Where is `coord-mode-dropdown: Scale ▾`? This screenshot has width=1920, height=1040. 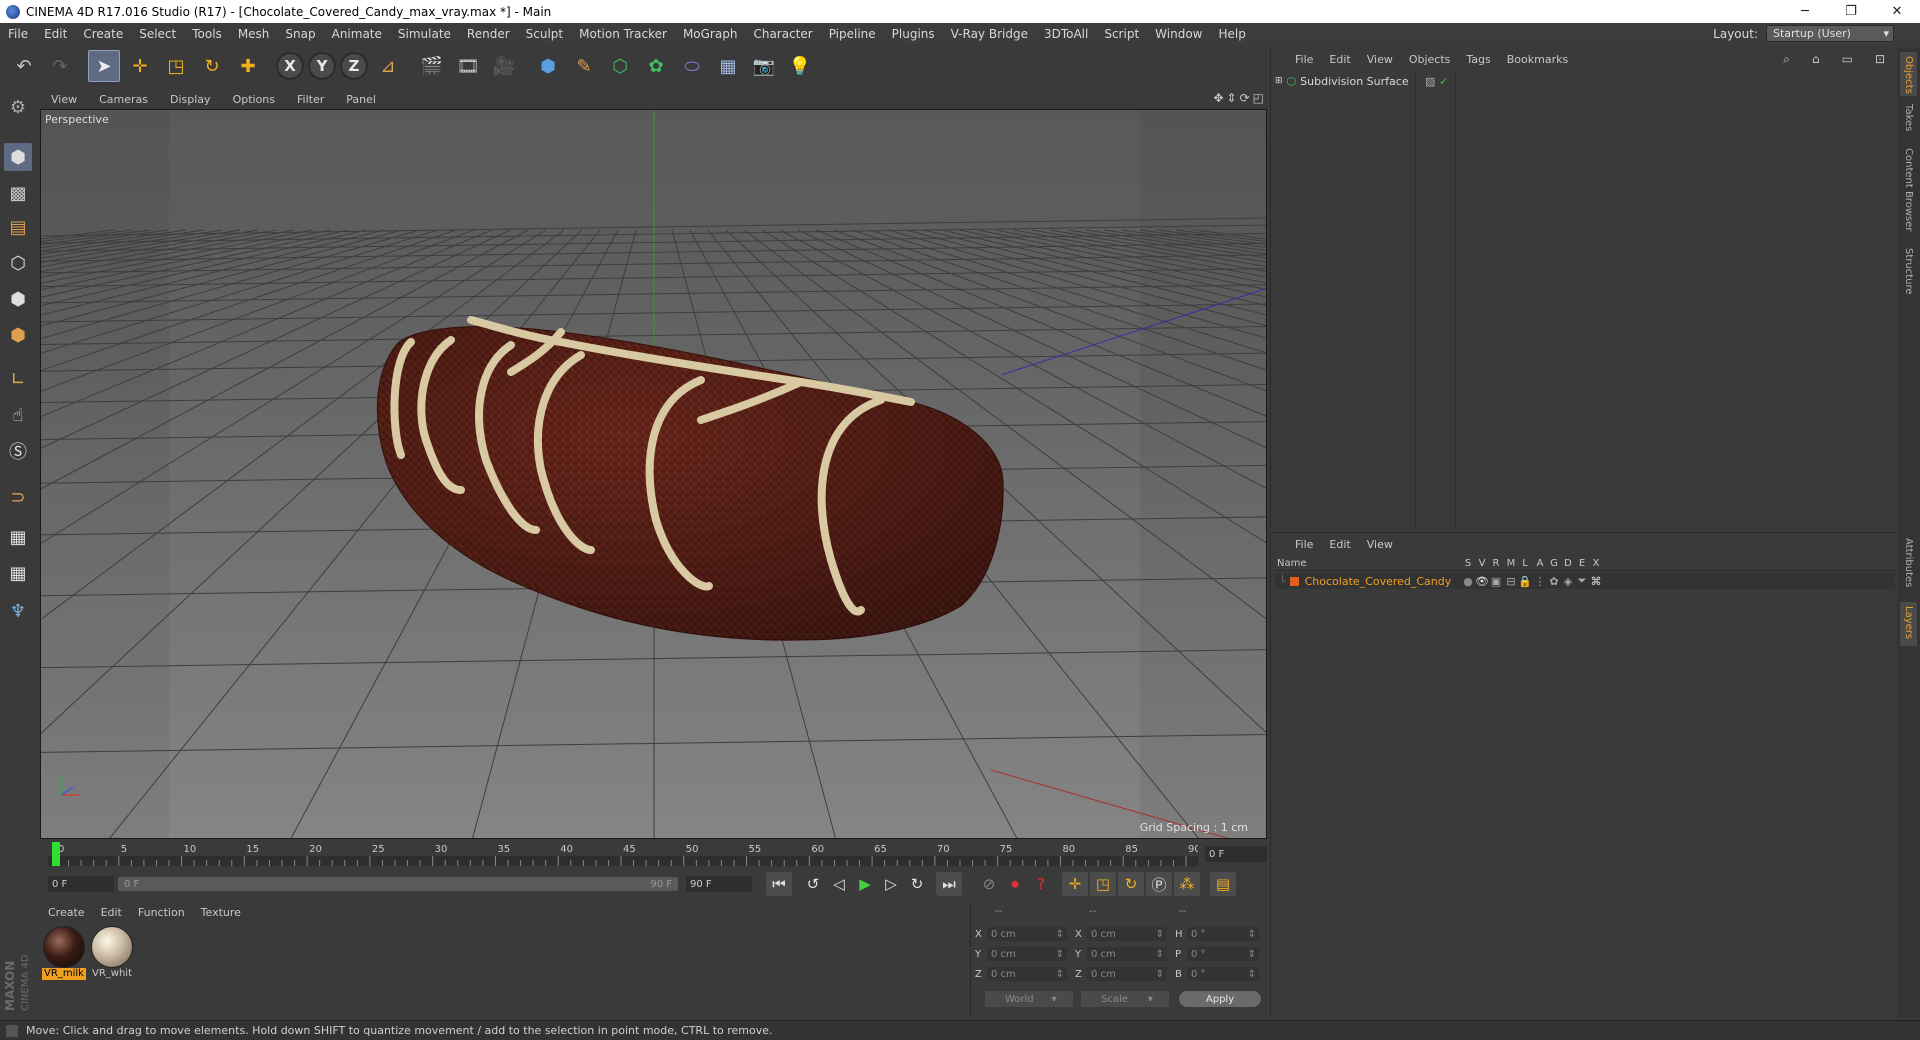
coord-mode-dropdown: Scale ▾ is located at coordinates (1125, 999).